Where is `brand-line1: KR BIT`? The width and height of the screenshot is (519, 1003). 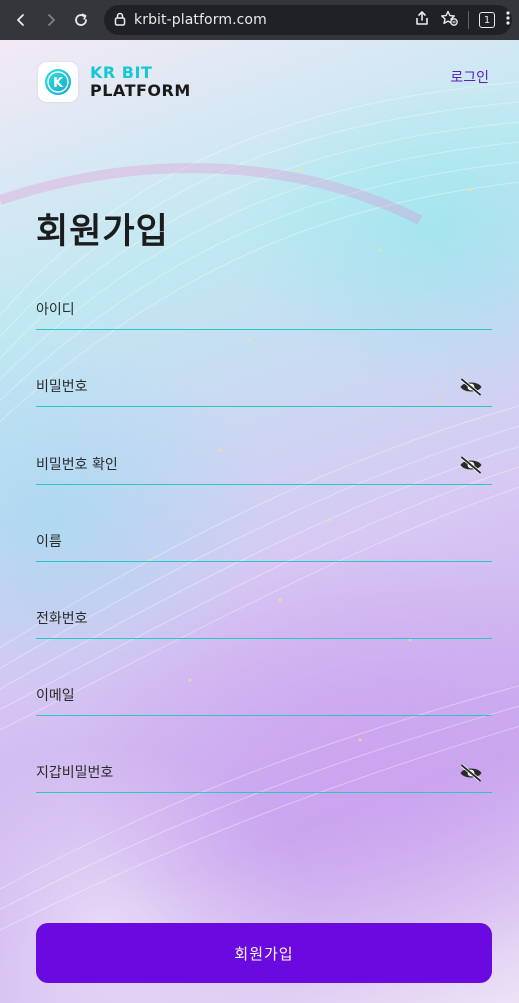
brand-line1: KR BIT is located at coordinates (121, 72).